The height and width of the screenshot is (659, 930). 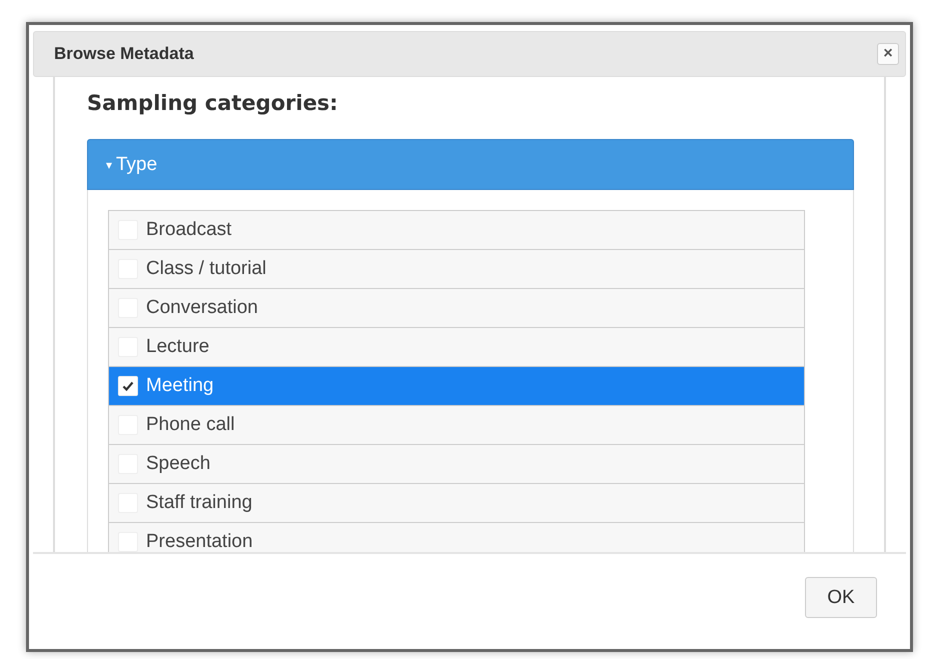 I want to click on list-item: Class / tutorial, so click(x=456, y=269).